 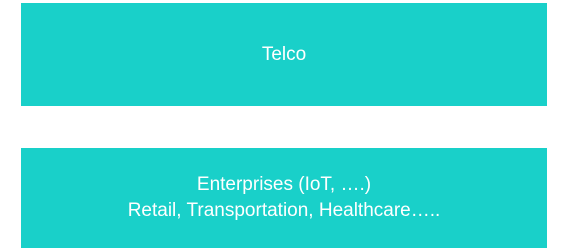 I want to click on enterprises-label: Enterprises (IoT, ….), so click(x=284, y=184).